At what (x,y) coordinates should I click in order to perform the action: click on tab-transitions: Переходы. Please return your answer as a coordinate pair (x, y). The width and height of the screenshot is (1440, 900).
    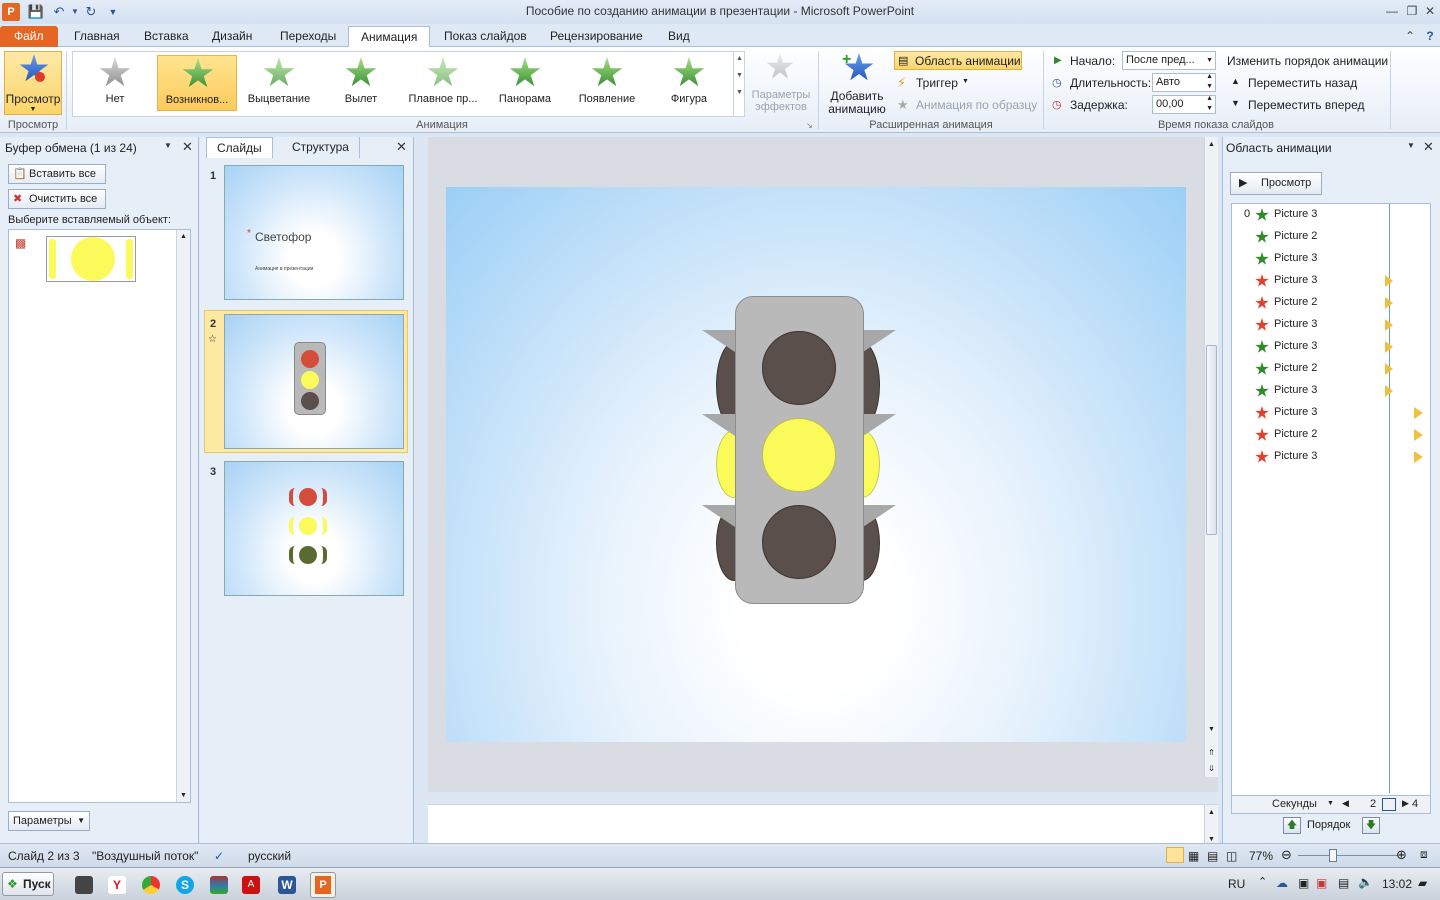
    Looking at the image, I should click on (308, 36).